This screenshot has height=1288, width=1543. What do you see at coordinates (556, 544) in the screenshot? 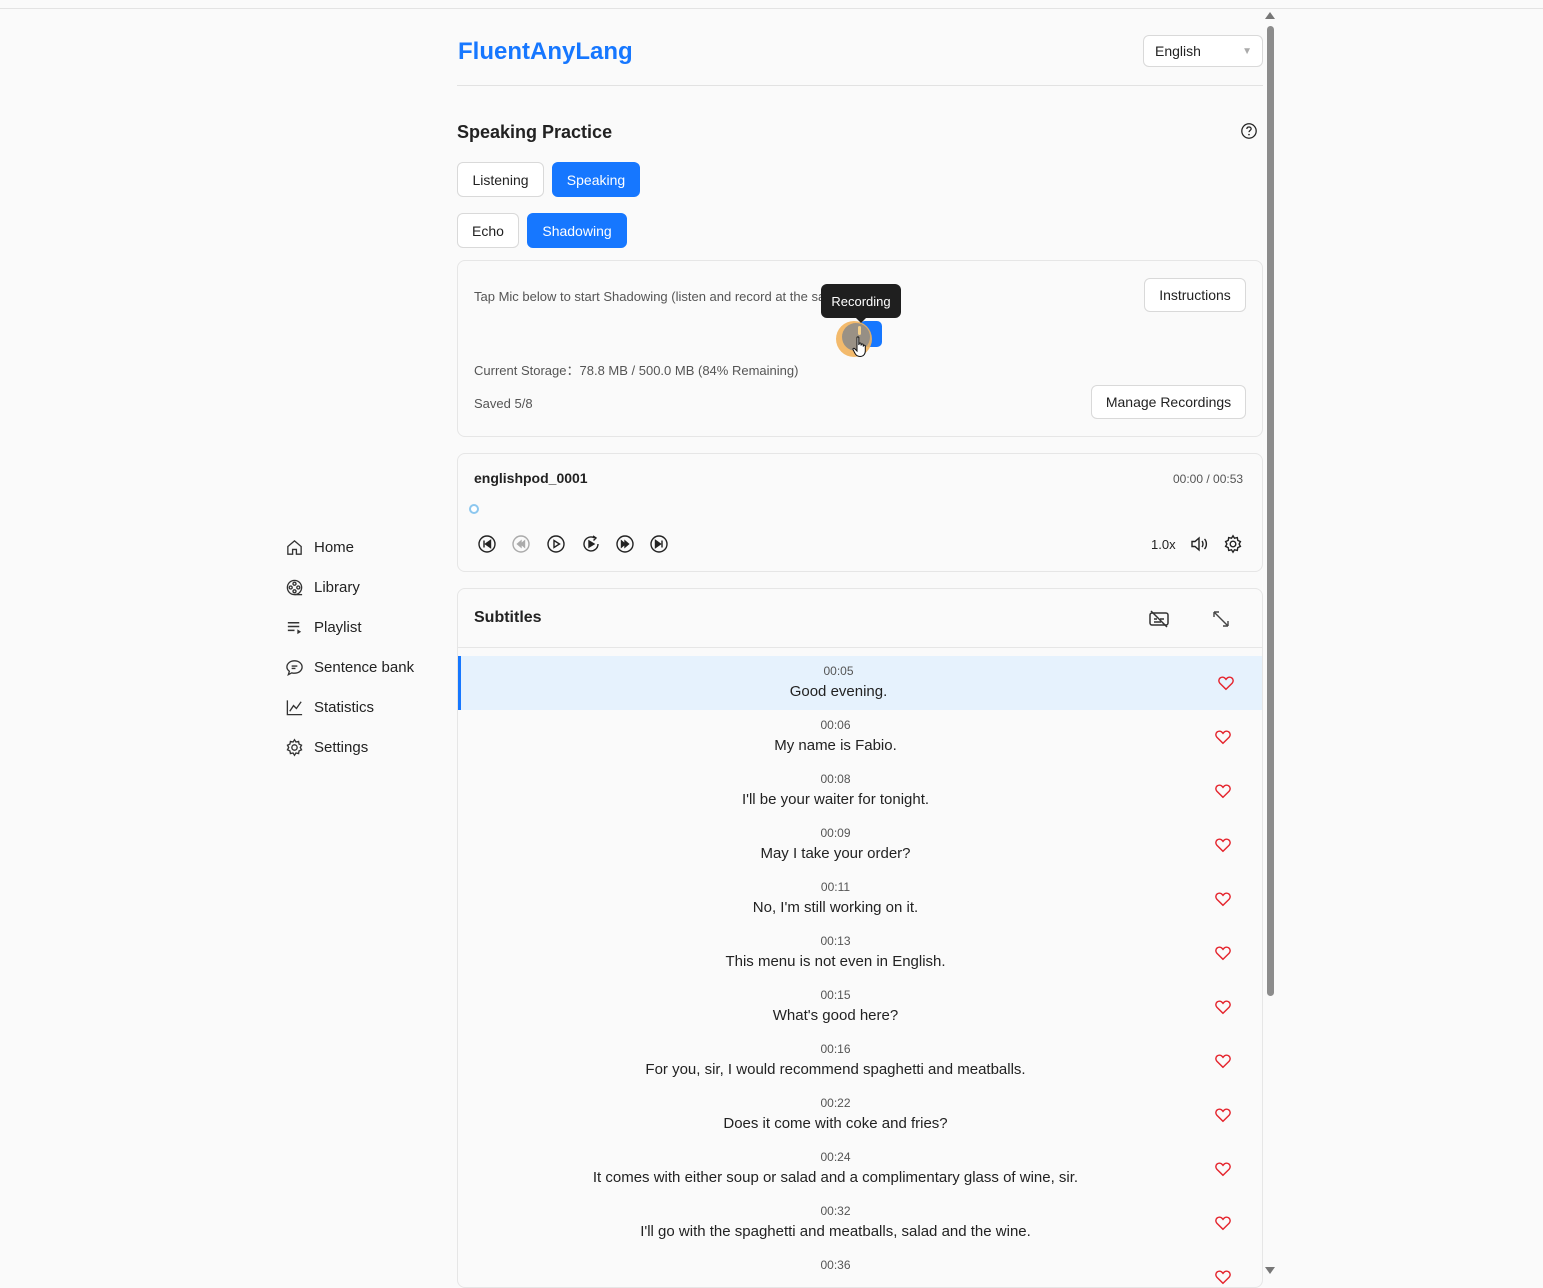
I see `play-icon` at bounding box center [556, 544].